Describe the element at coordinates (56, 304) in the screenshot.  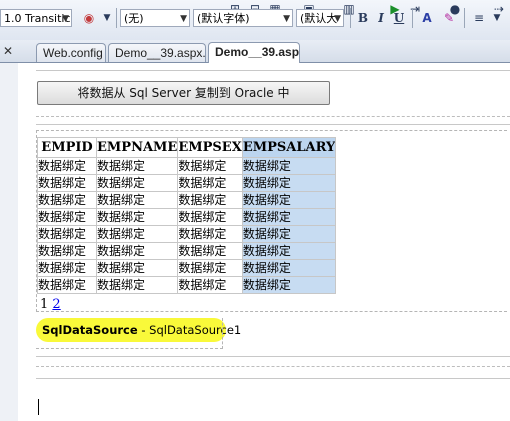
I see `pager-page-2-link: 2` at that location.